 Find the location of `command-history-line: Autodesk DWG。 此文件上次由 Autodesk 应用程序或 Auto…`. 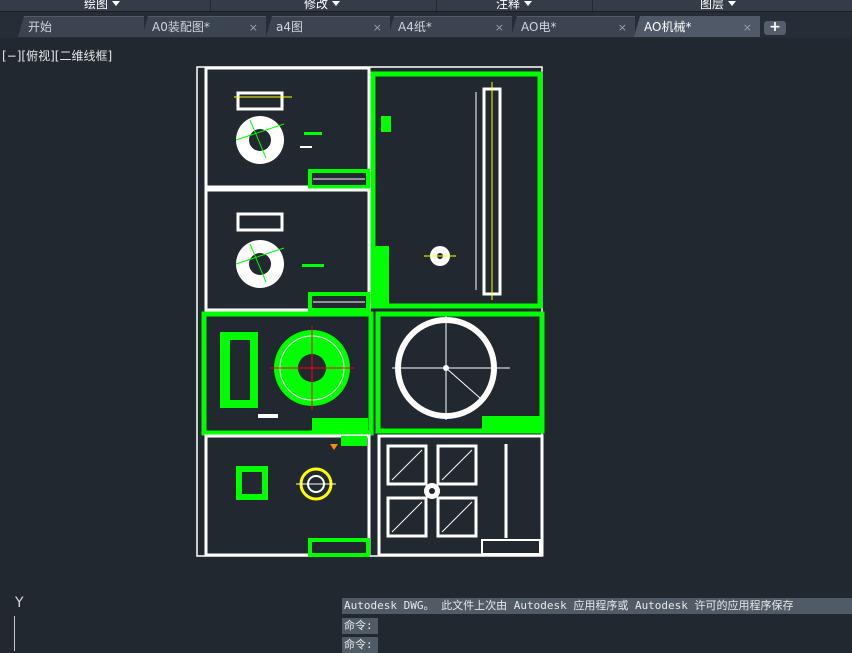

command-history-line: Autodesk DWG。 此文件上次由 Autodesk 应用程序或 Auto… is located at coordinates (597, 606).